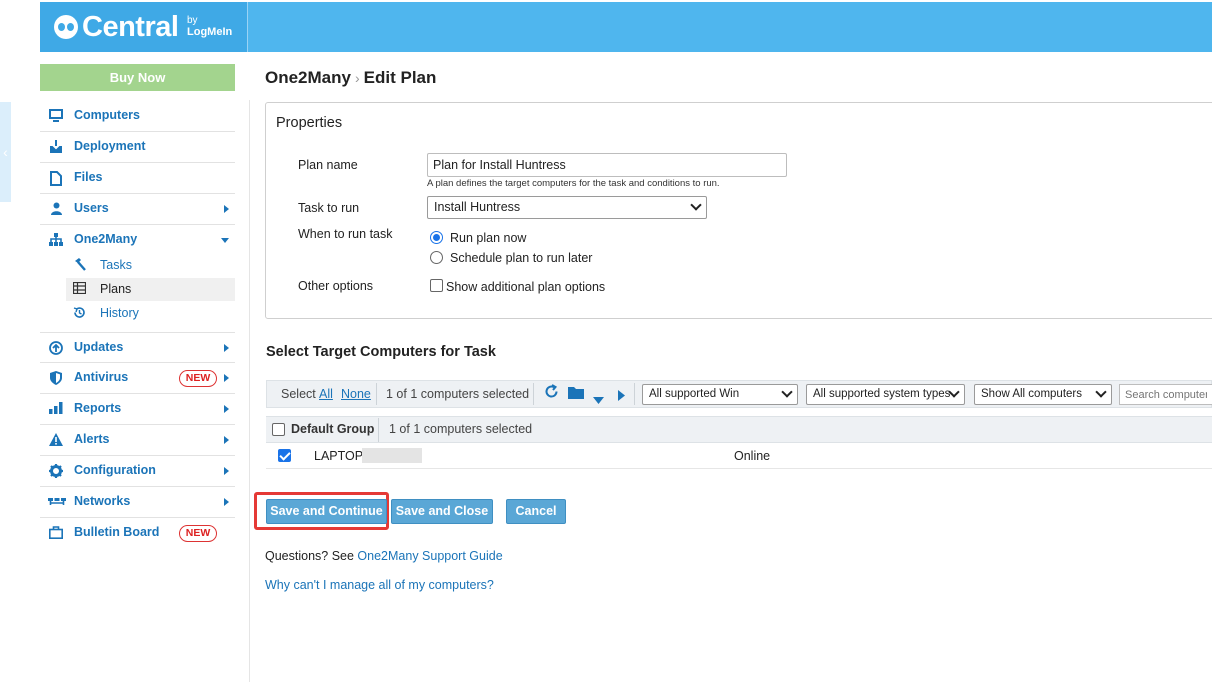  What do you see at coordinates (326, 394) in the screenshot?
I see `select-all-link: All` at bounding box center [326, 394].